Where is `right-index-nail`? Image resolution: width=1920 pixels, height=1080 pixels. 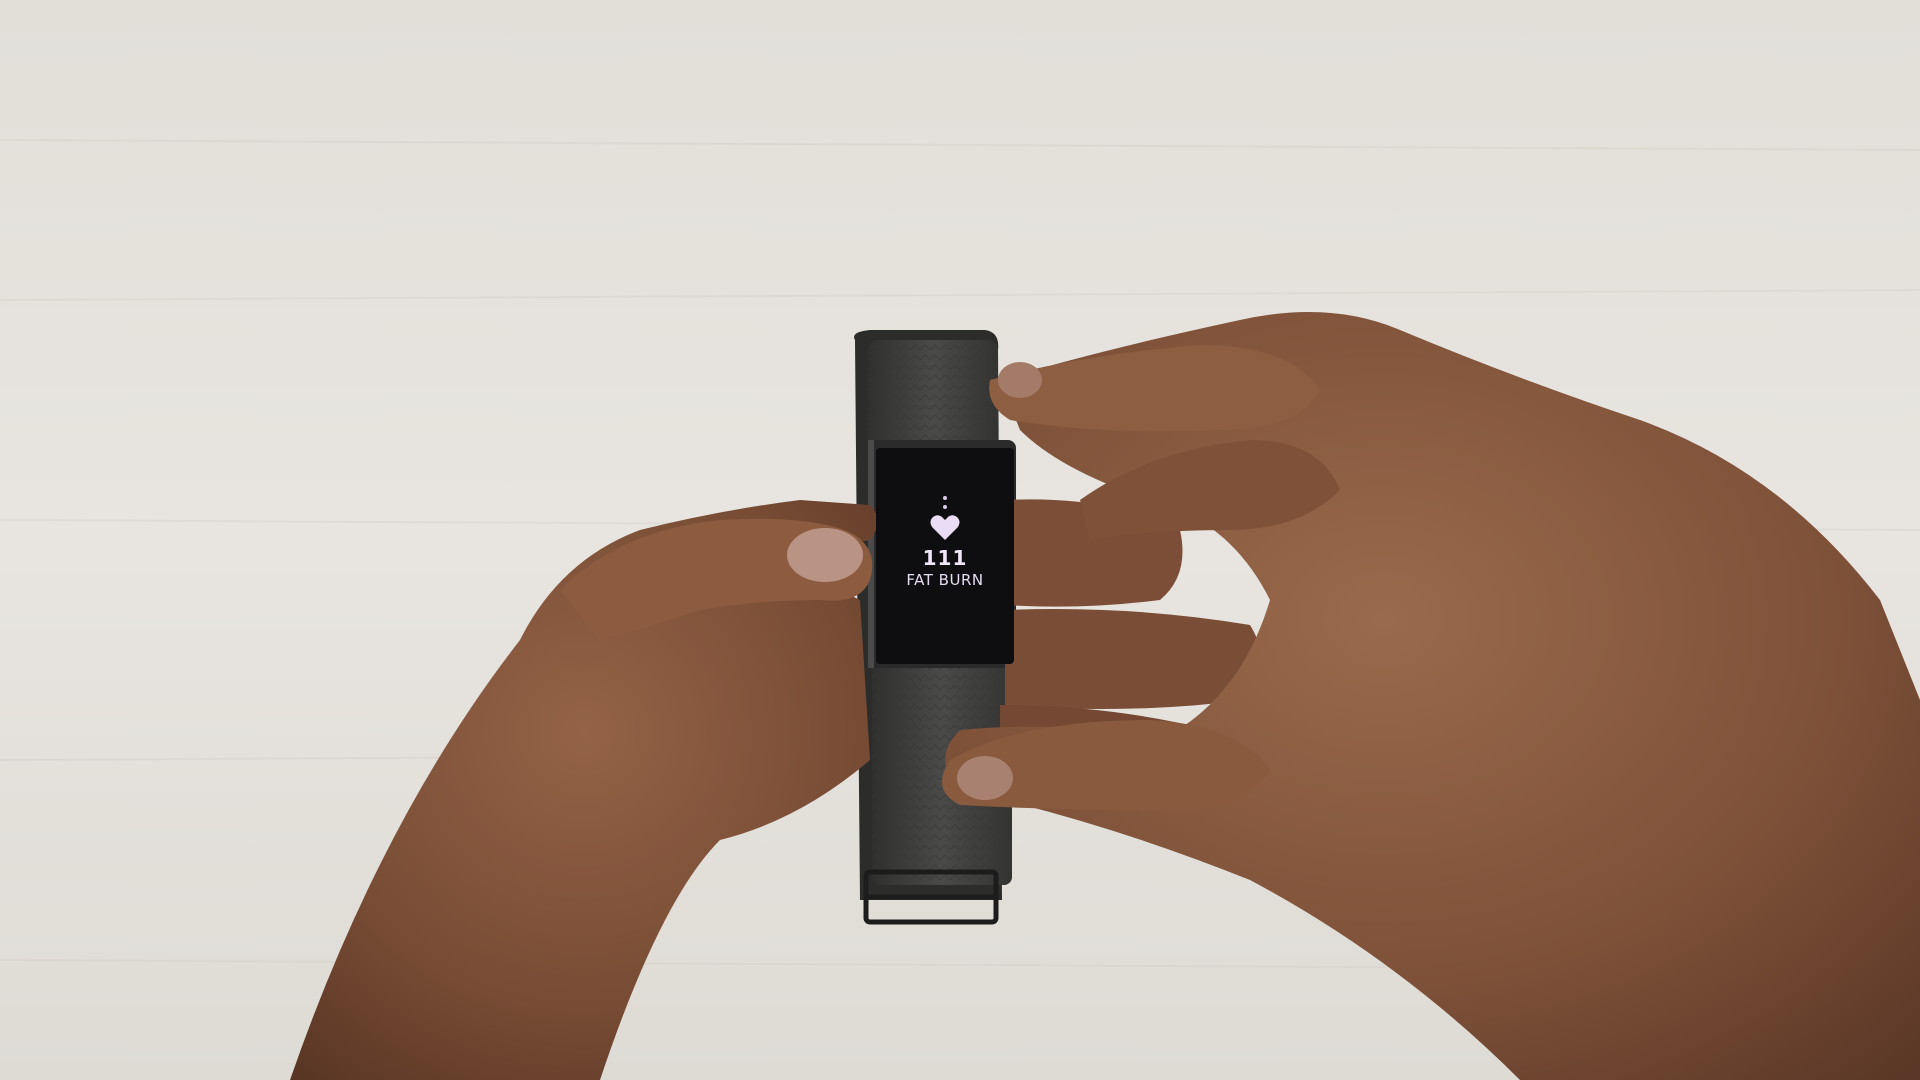
right-index-nail is located at coordinates (1020, 380).